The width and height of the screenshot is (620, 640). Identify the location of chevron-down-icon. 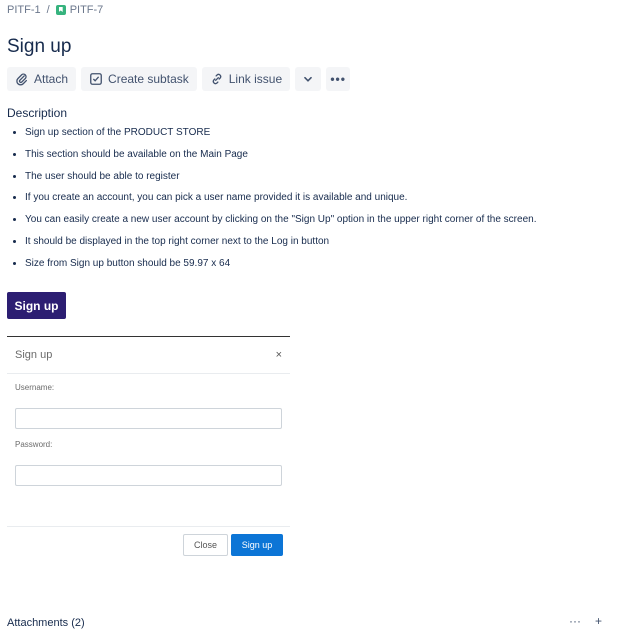
(308, 79).